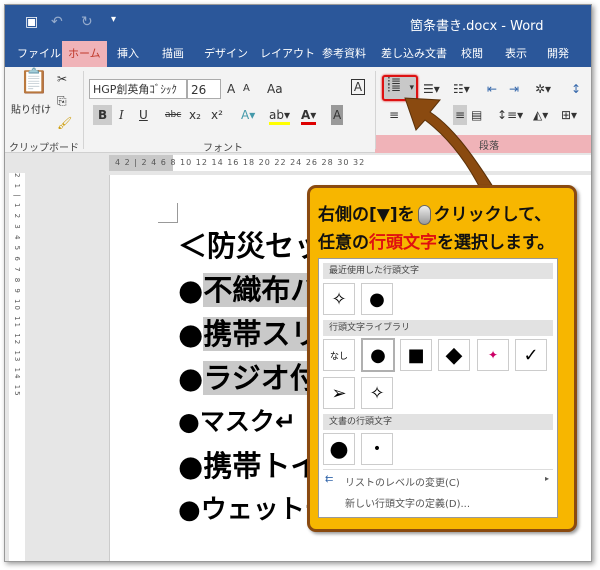 Image resolution: width=600 pixels, height=570 pixels. Describe the element at coordinates (450, 145) in the screenshot. I see `arrow-icon` at that location.